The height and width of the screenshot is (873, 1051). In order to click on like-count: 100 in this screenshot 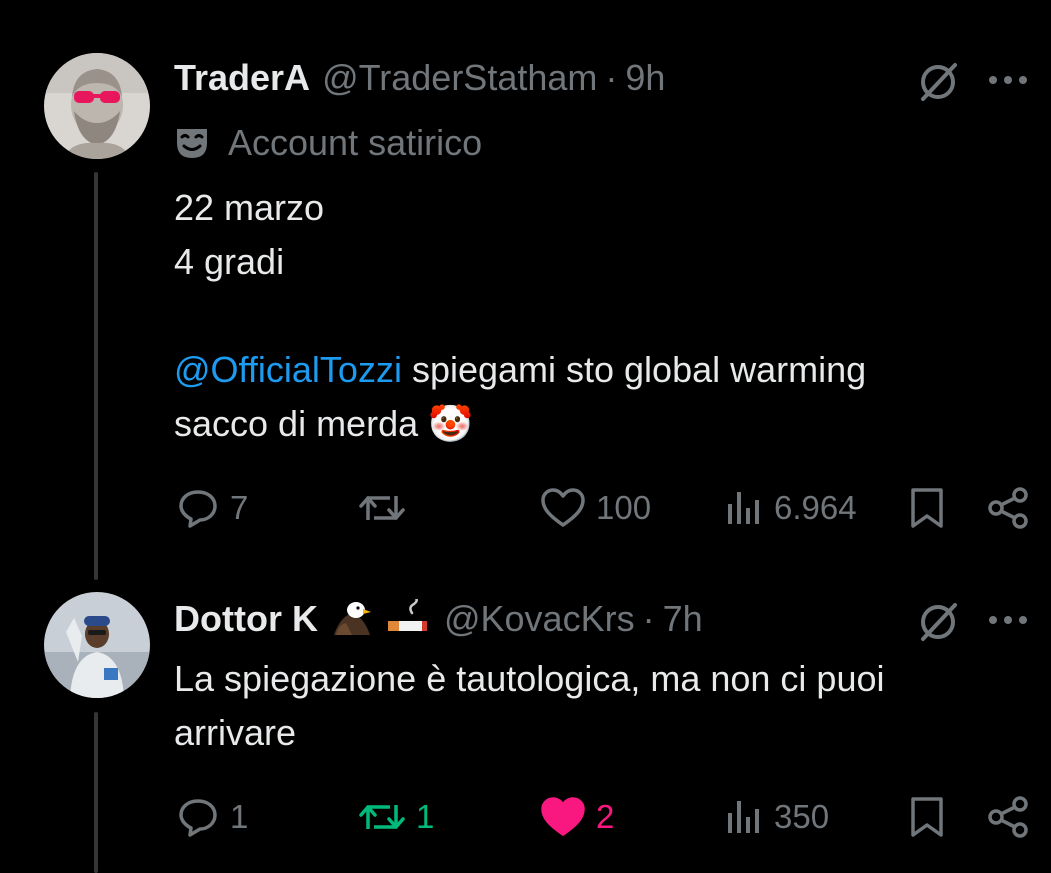, I will do `click(624, 507)`.